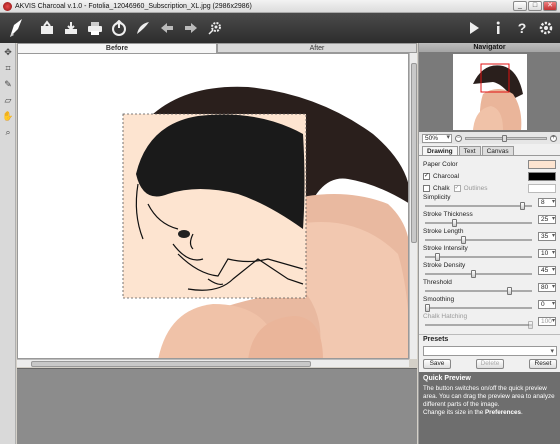 This screenshot has height=444, width=560. I want to click on paper-color-label: Paper Color, so click(440, 164).